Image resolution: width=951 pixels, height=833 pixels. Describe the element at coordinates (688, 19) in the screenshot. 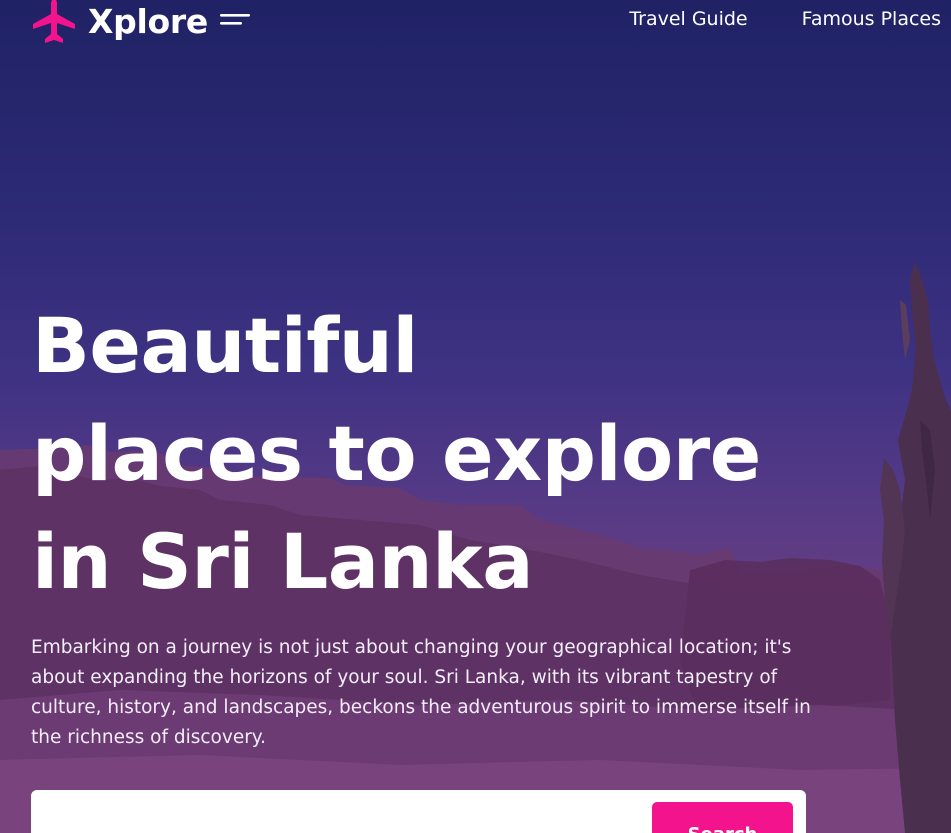

I see `nav-travel-guide: Travel Guide` at that location.